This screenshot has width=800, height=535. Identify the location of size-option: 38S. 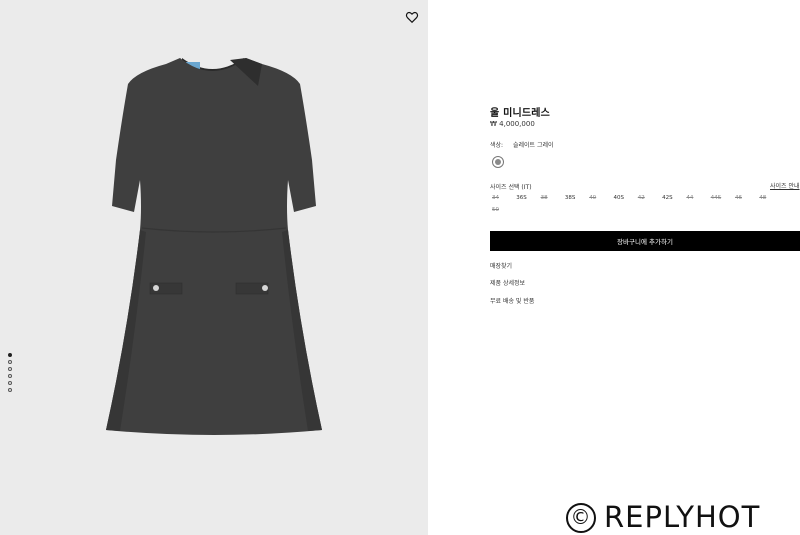
(577, 198).